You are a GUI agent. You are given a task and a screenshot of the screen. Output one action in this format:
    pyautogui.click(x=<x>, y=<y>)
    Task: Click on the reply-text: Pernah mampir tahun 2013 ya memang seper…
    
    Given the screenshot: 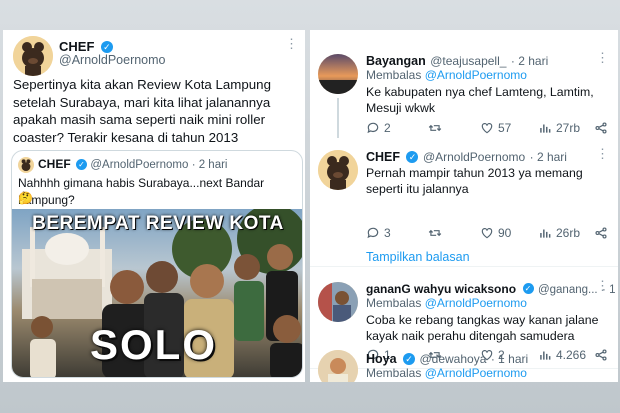 What is the action you would take?
    pyautogui.click(x=474, y=181)
    